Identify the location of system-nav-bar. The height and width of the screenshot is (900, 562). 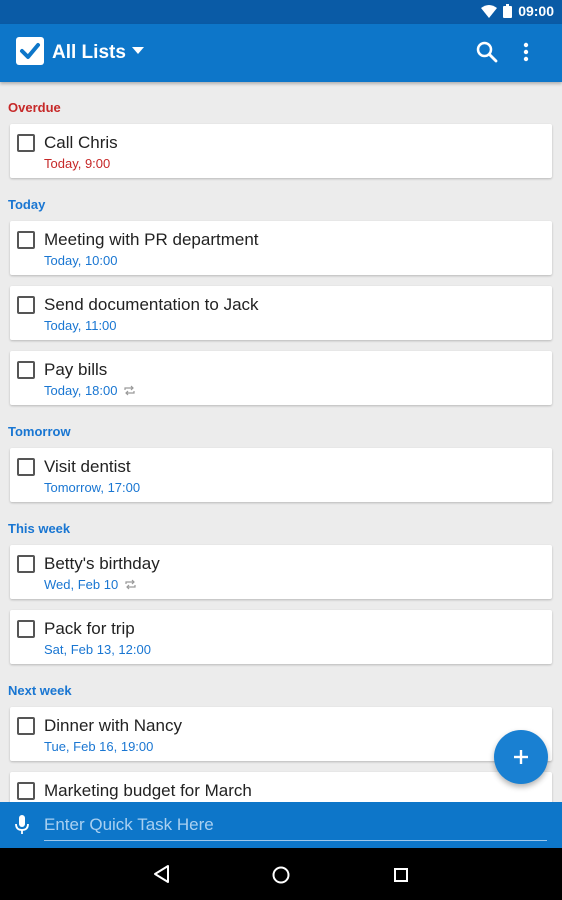
(281, 874).